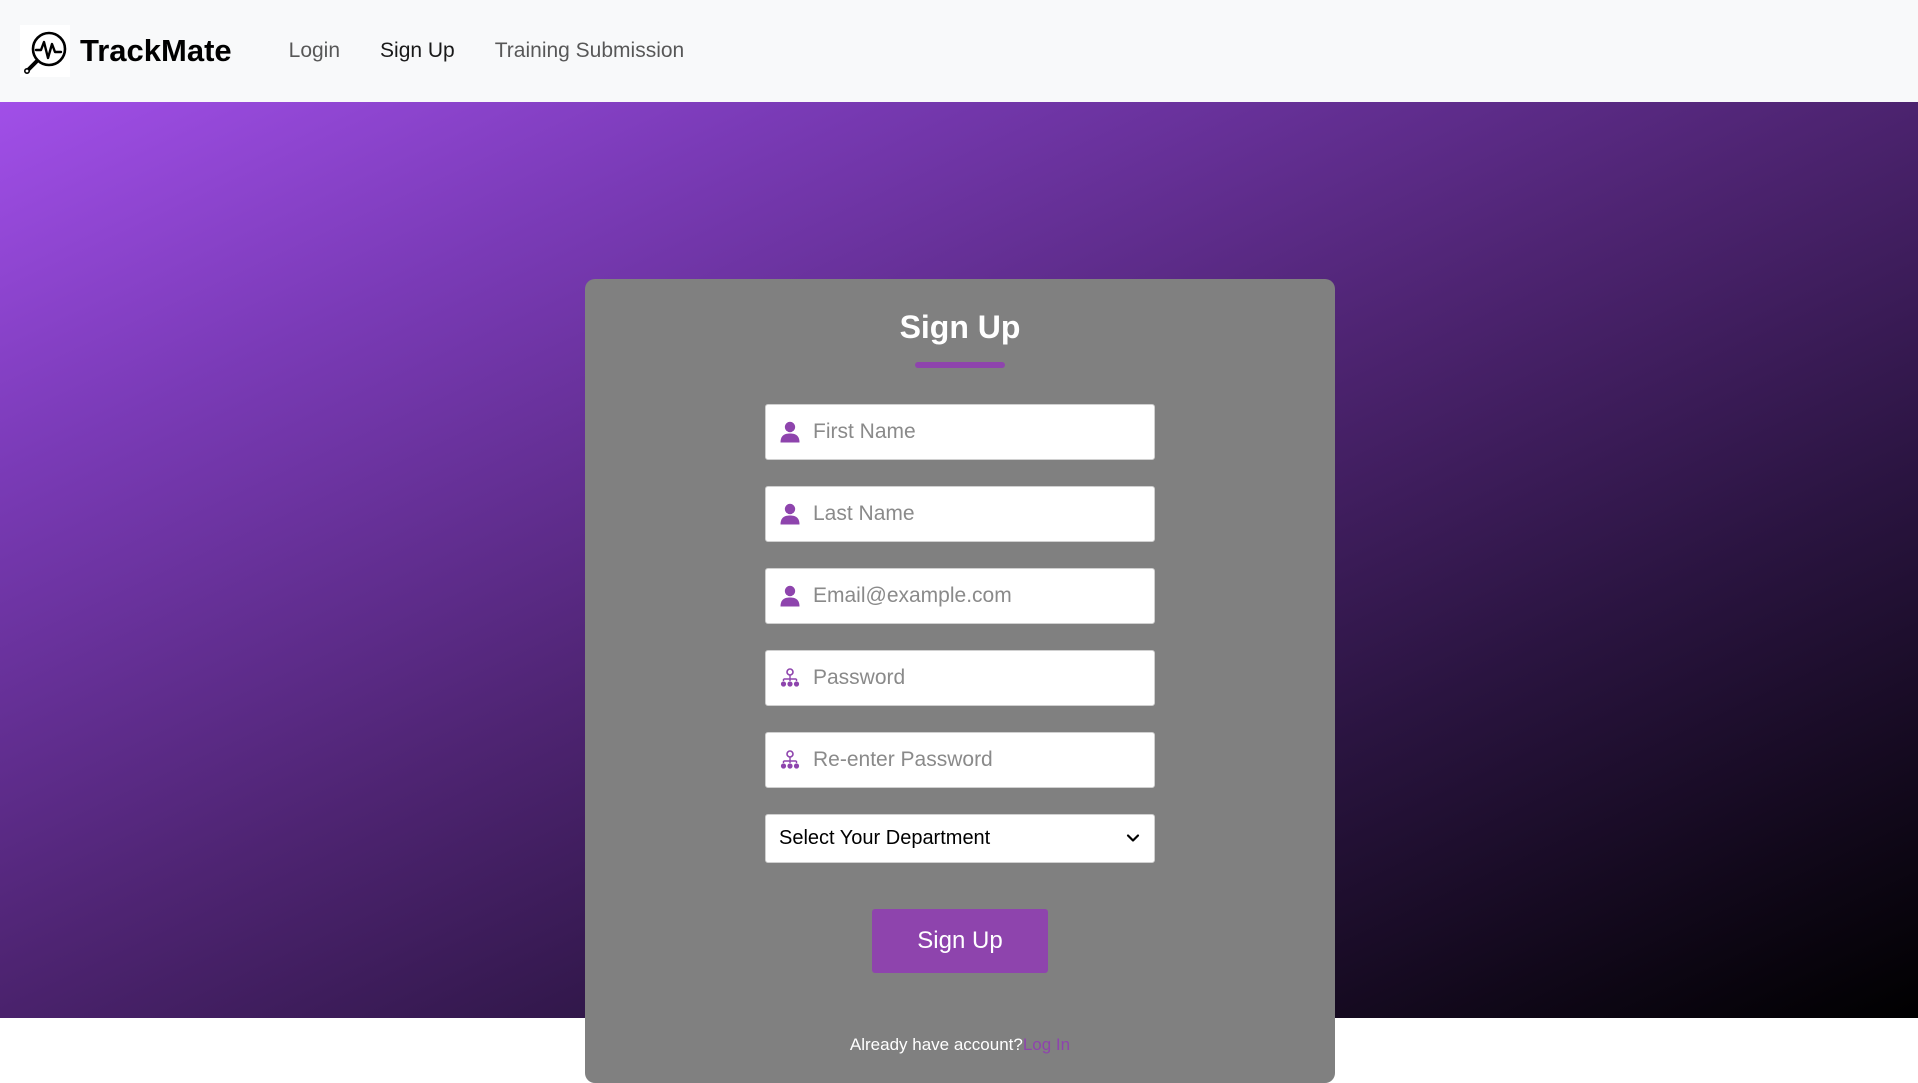  Describe the element at coordinates (960, 327) in the screenshot. I see `form-title: Sign Up` at that location.